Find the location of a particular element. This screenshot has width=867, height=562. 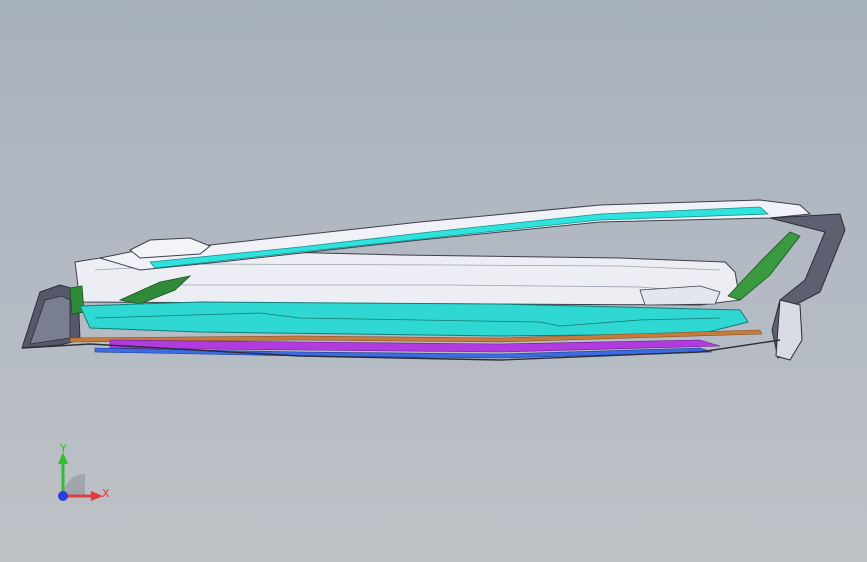

triad-icon is located at coordinates (80, 476).